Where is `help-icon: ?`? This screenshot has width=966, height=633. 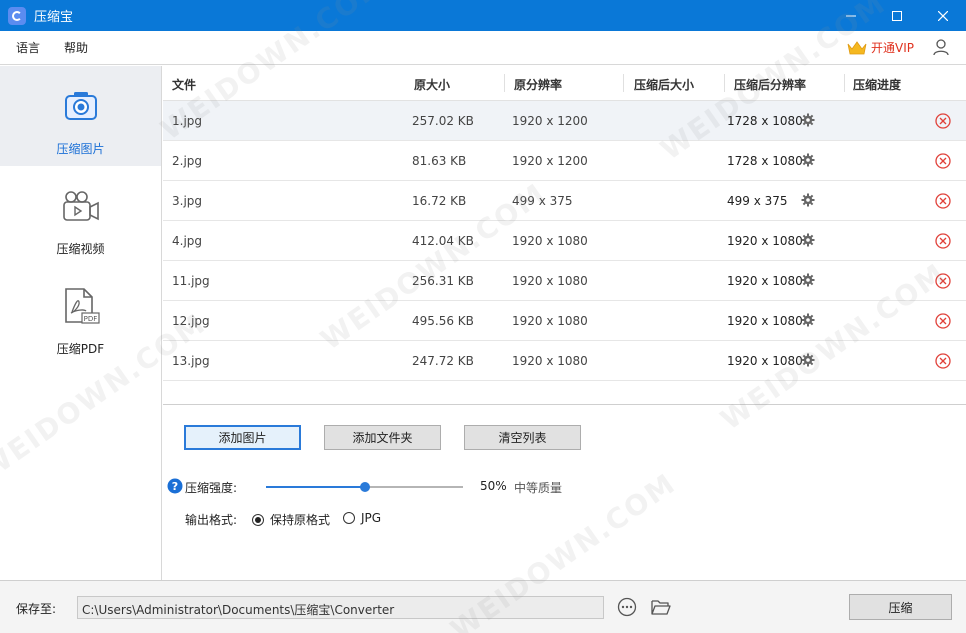 help-icon: ? is located at coordinates (175, 486).